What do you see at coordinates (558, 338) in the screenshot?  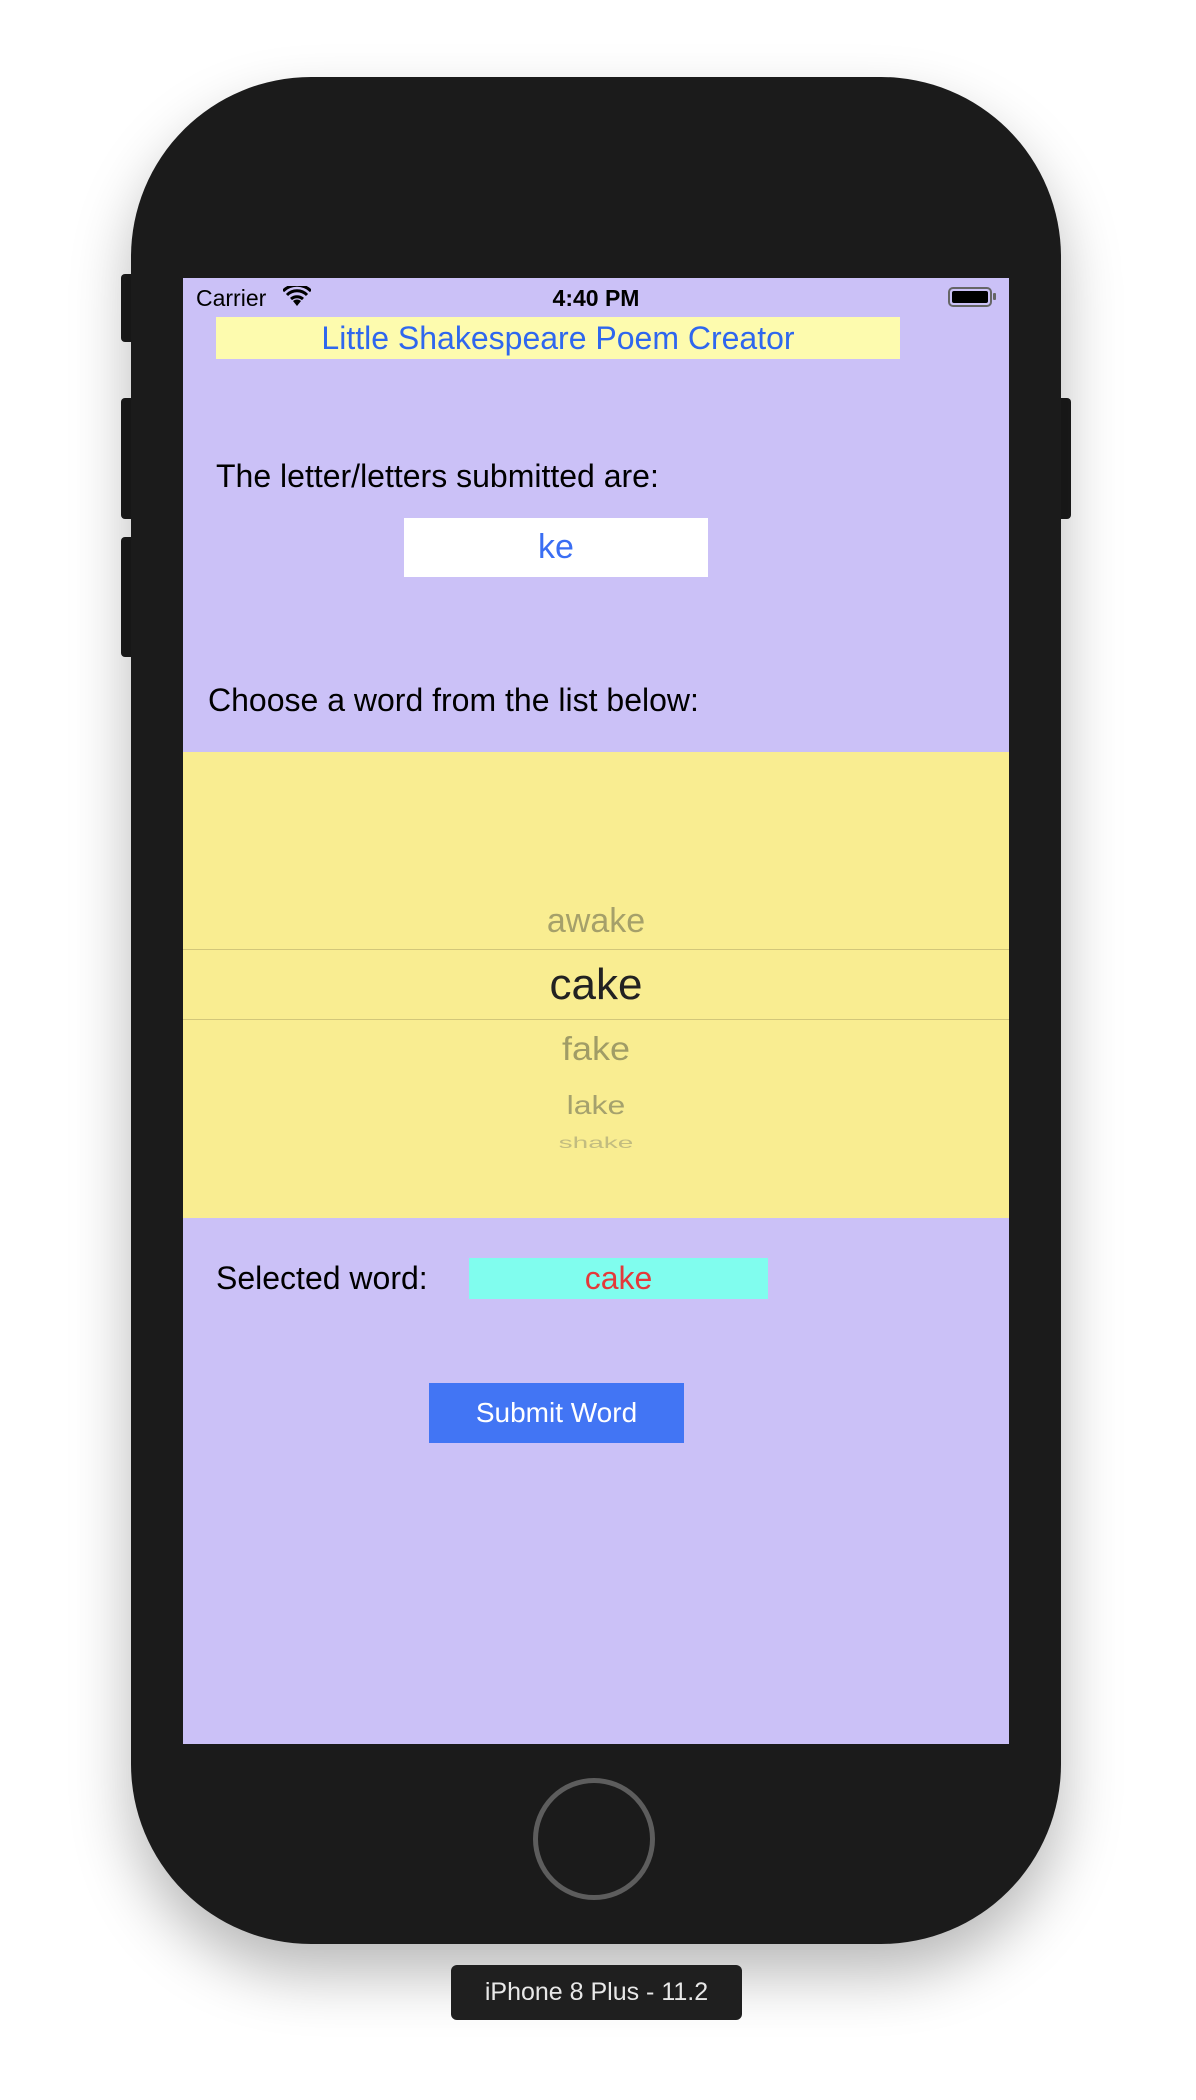 I see `app-title: Little Shakespeare Poem Creator` at bounding box center [558, 338].